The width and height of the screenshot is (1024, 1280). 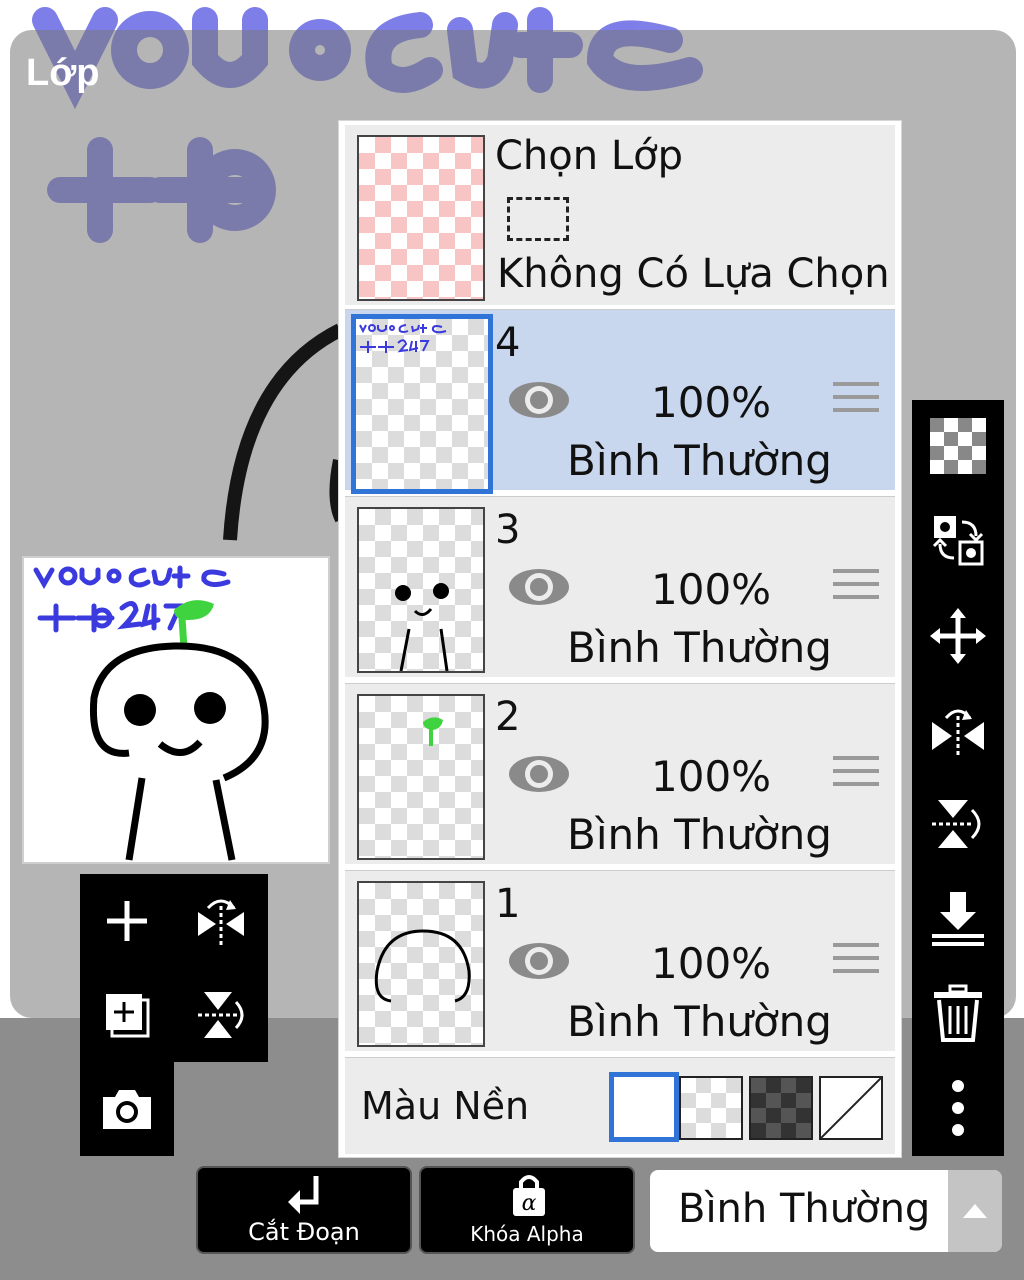 I want to click on merge-down-icon, so click(x=958, y=919).